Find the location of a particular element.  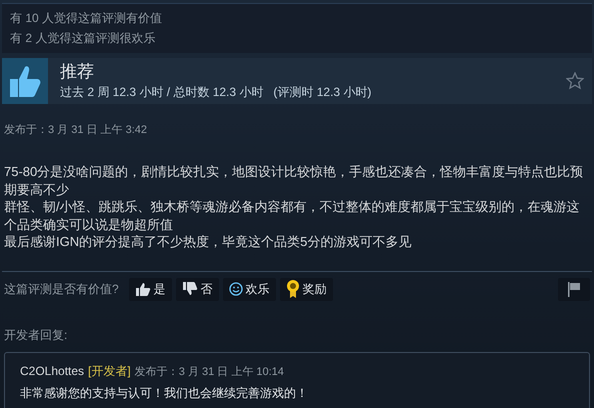

playtime-at-review: (评测时 12.3 小时) is located at coordinates (322, 92).